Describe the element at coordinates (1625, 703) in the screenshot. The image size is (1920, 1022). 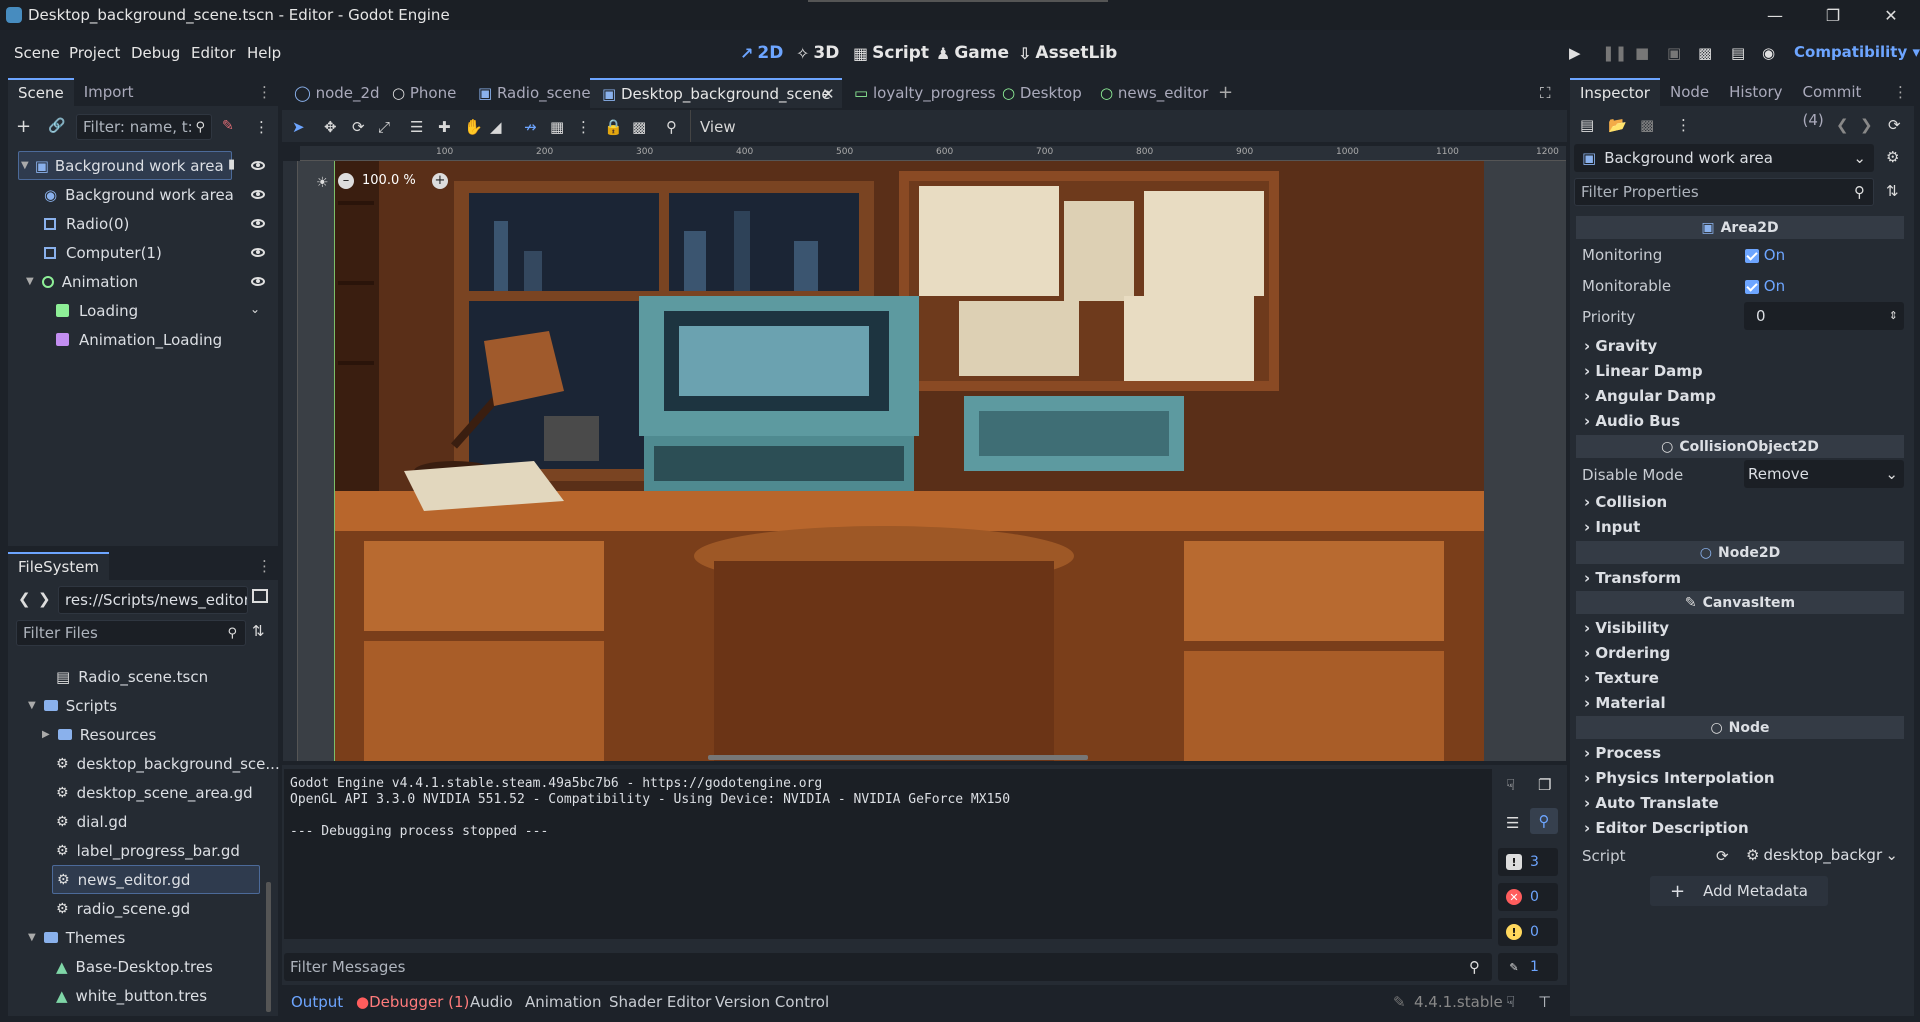
I see `group-material: › Material` at that location.